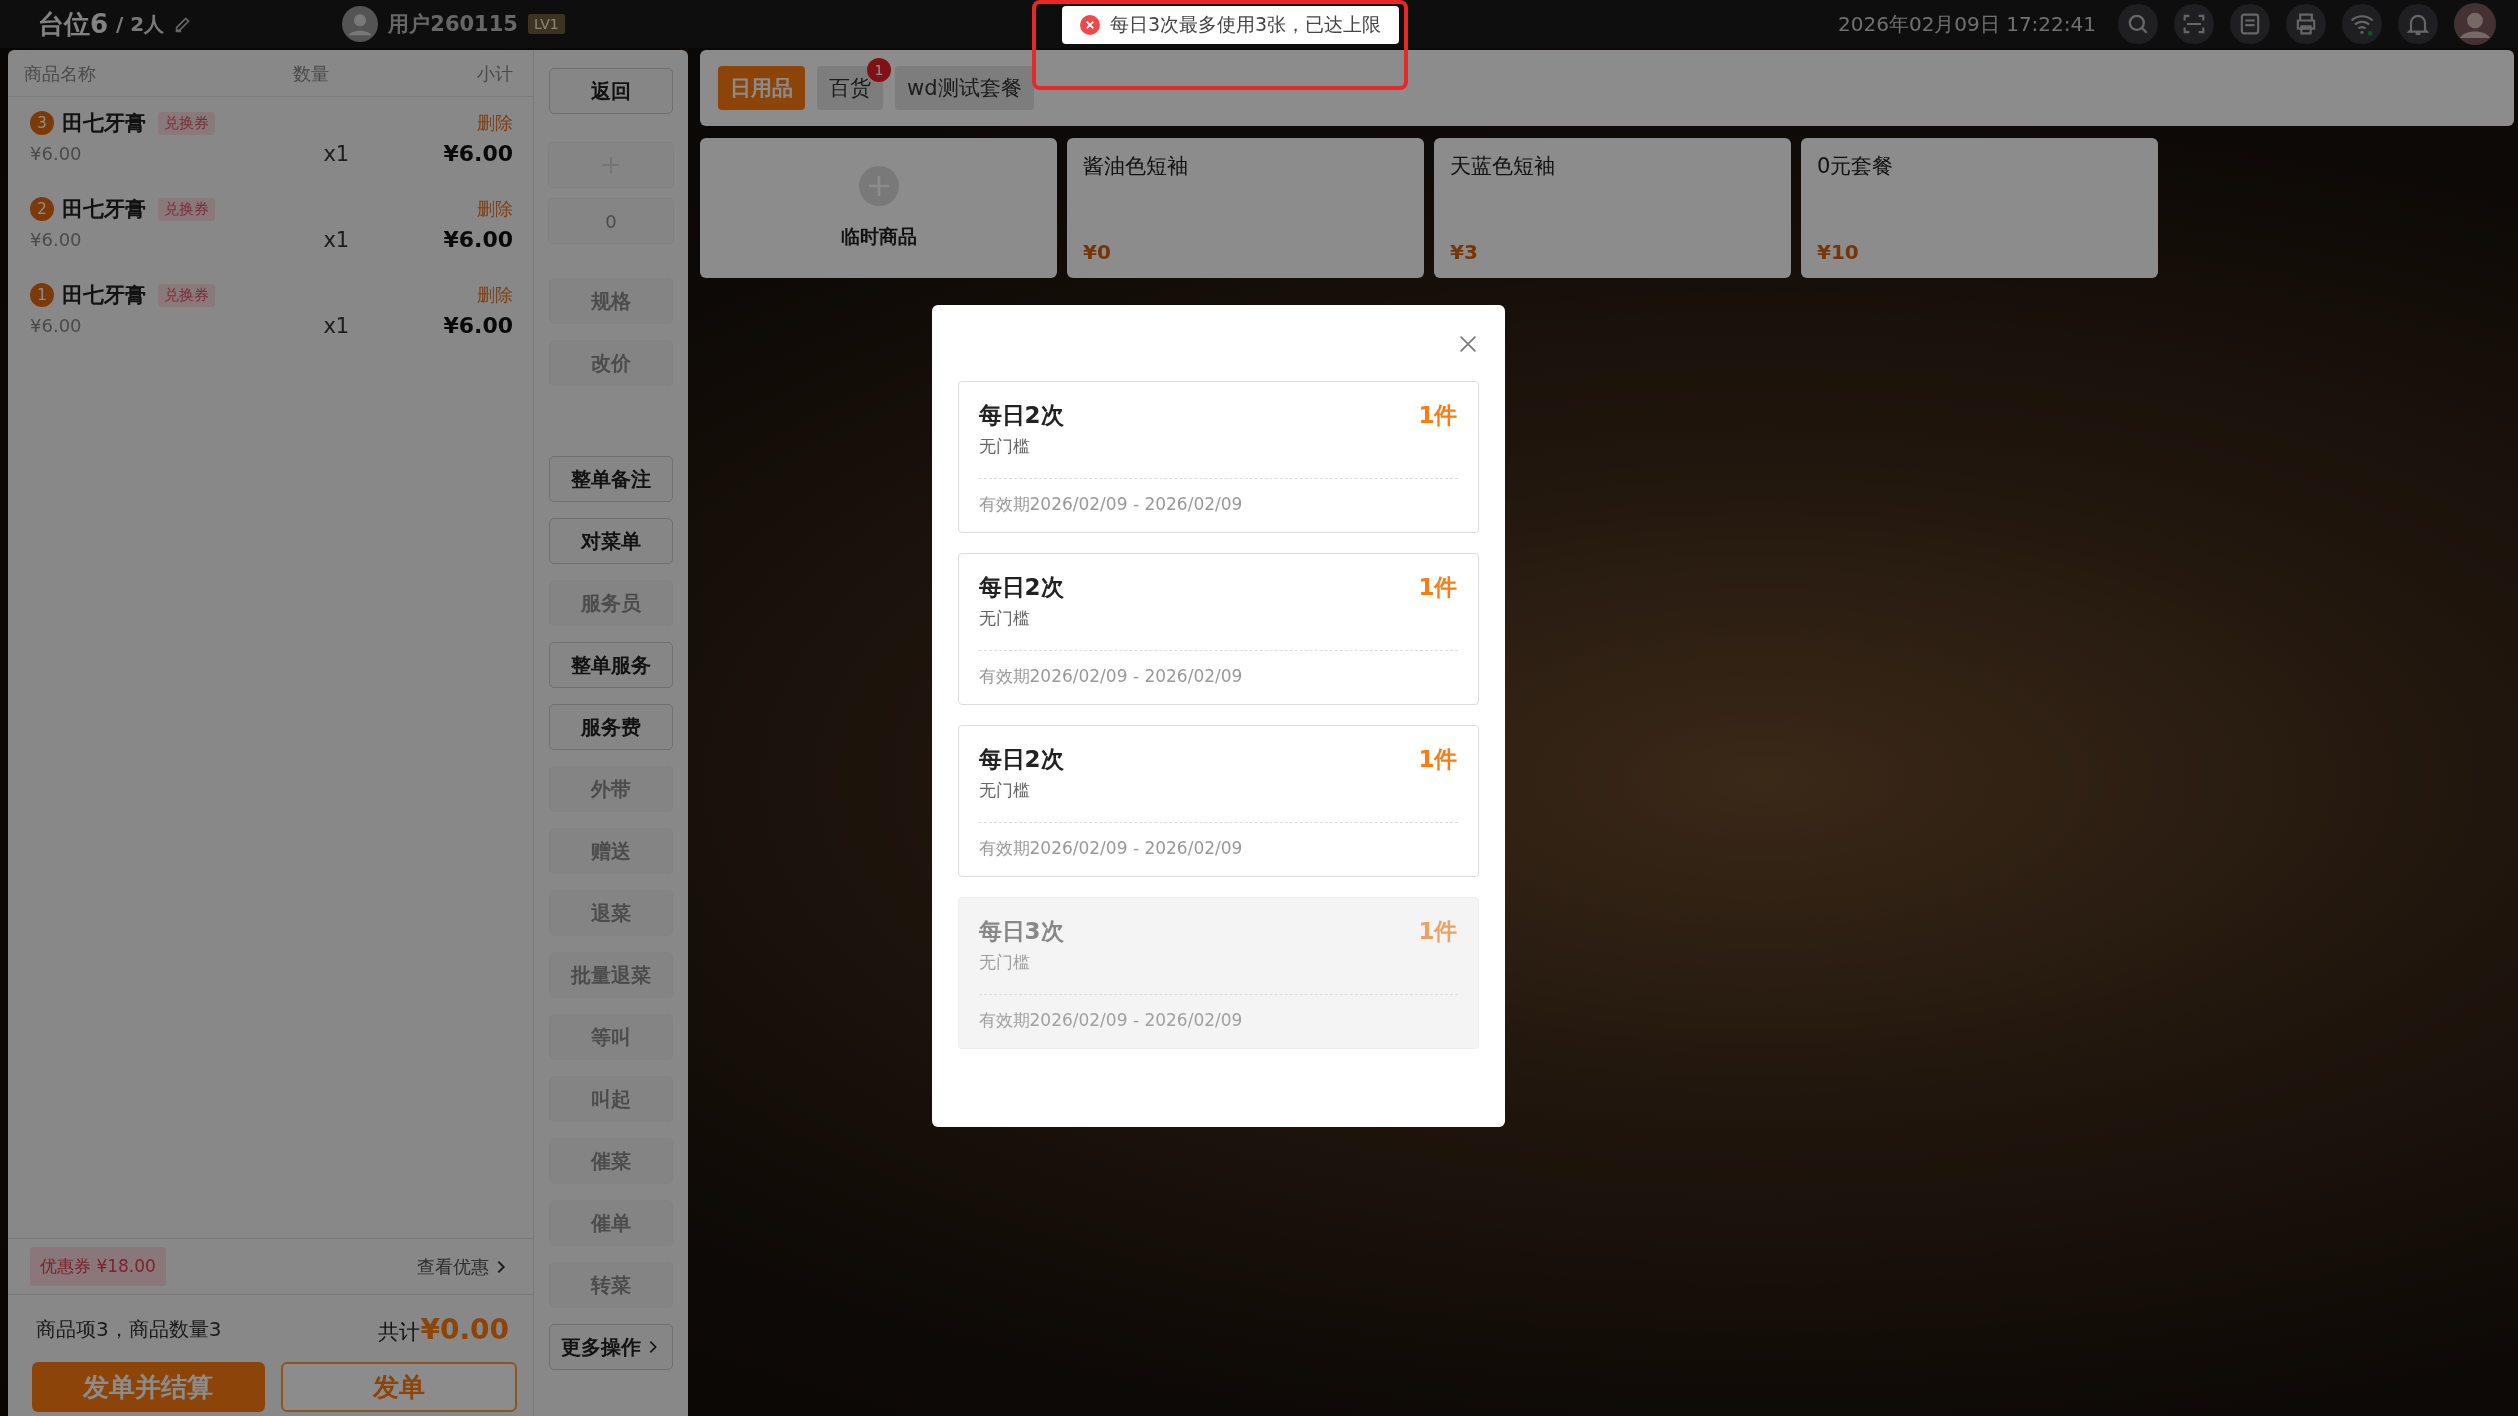 Image resolution: width=2518 pixels, height=1416 pixels. Describe the element at coordinates (42, 123) in the screenshot. I see `index-badge: 3` at that location.